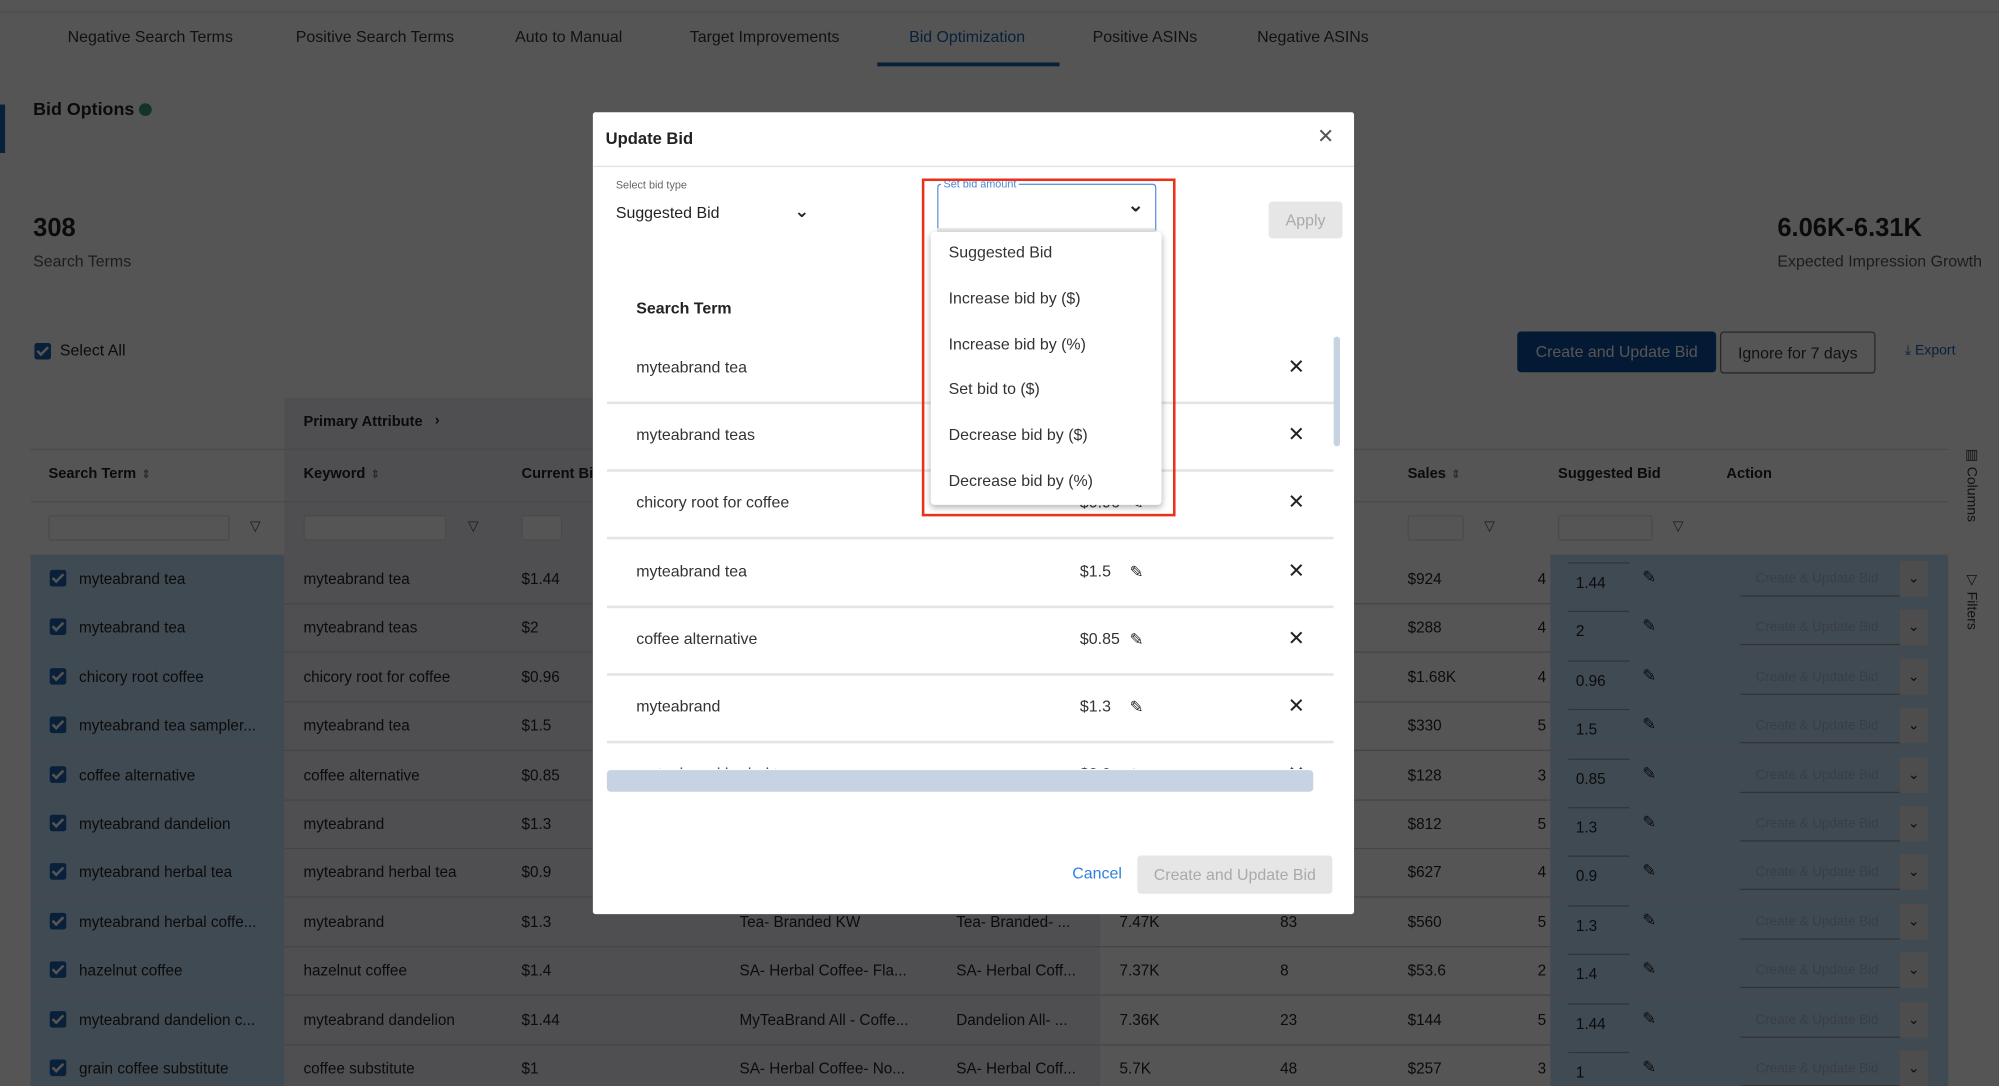 The width and height of the screenshot is (1999, 1086). I want to click on search-term-filter-input, so click(139, 528).